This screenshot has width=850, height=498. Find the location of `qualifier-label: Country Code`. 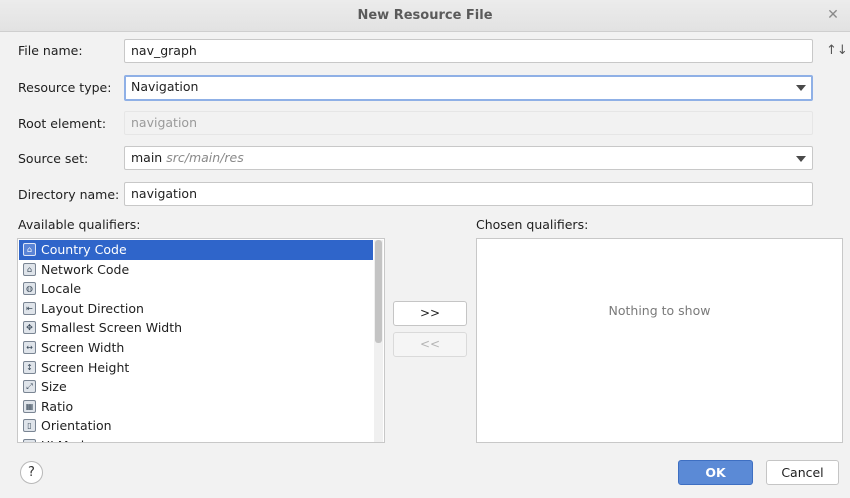

qualifier-label: Country Code is located at coordinates (84, 249).